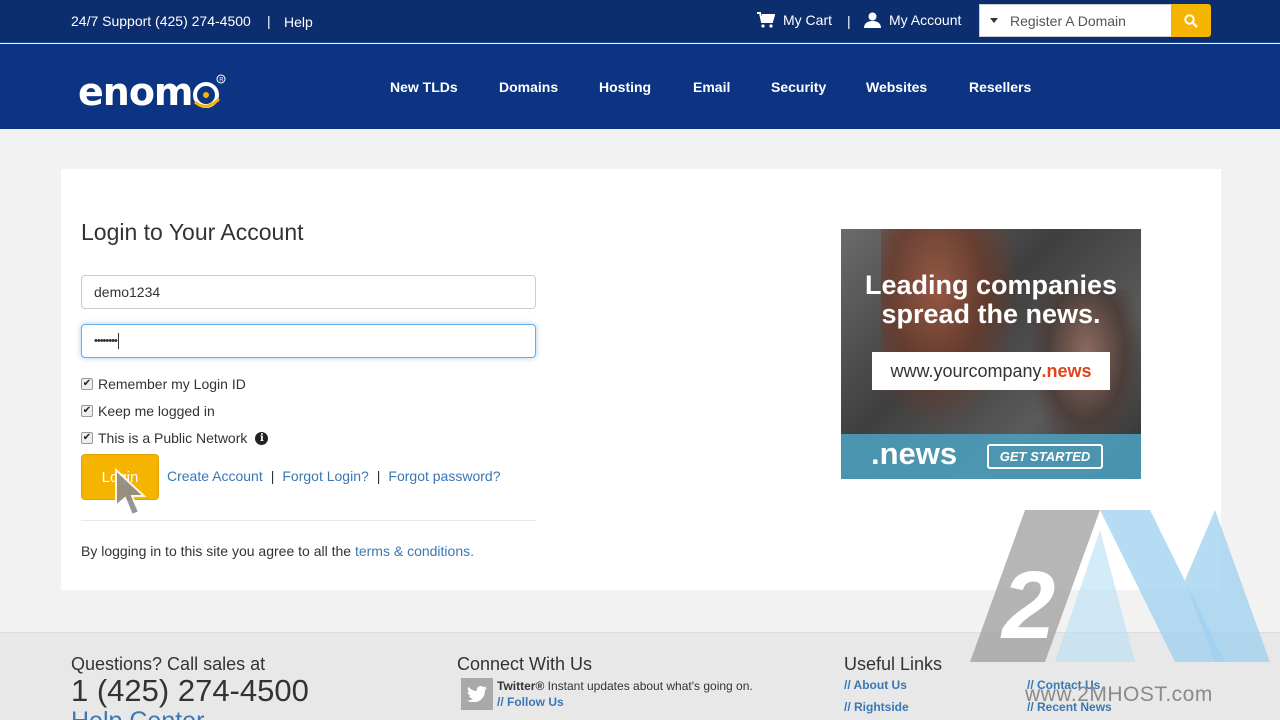 Image resolution: width=1280 pixels, height=720 pixels. What do you see at coordinates (1068, 20) in the screenshot?
I see `domain-search-placeholder: Register A Domain` at bounding box center [1068, 20].